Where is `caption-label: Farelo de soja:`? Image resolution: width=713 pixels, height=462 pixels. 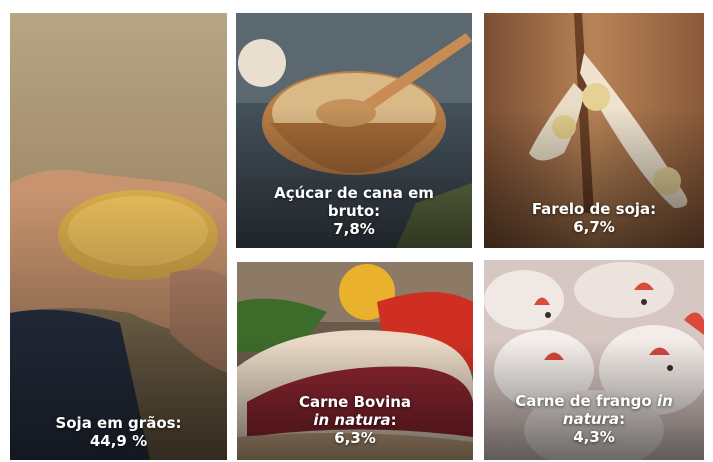 caption-label: Farelo de soja: is located at coordinates (594, 209).